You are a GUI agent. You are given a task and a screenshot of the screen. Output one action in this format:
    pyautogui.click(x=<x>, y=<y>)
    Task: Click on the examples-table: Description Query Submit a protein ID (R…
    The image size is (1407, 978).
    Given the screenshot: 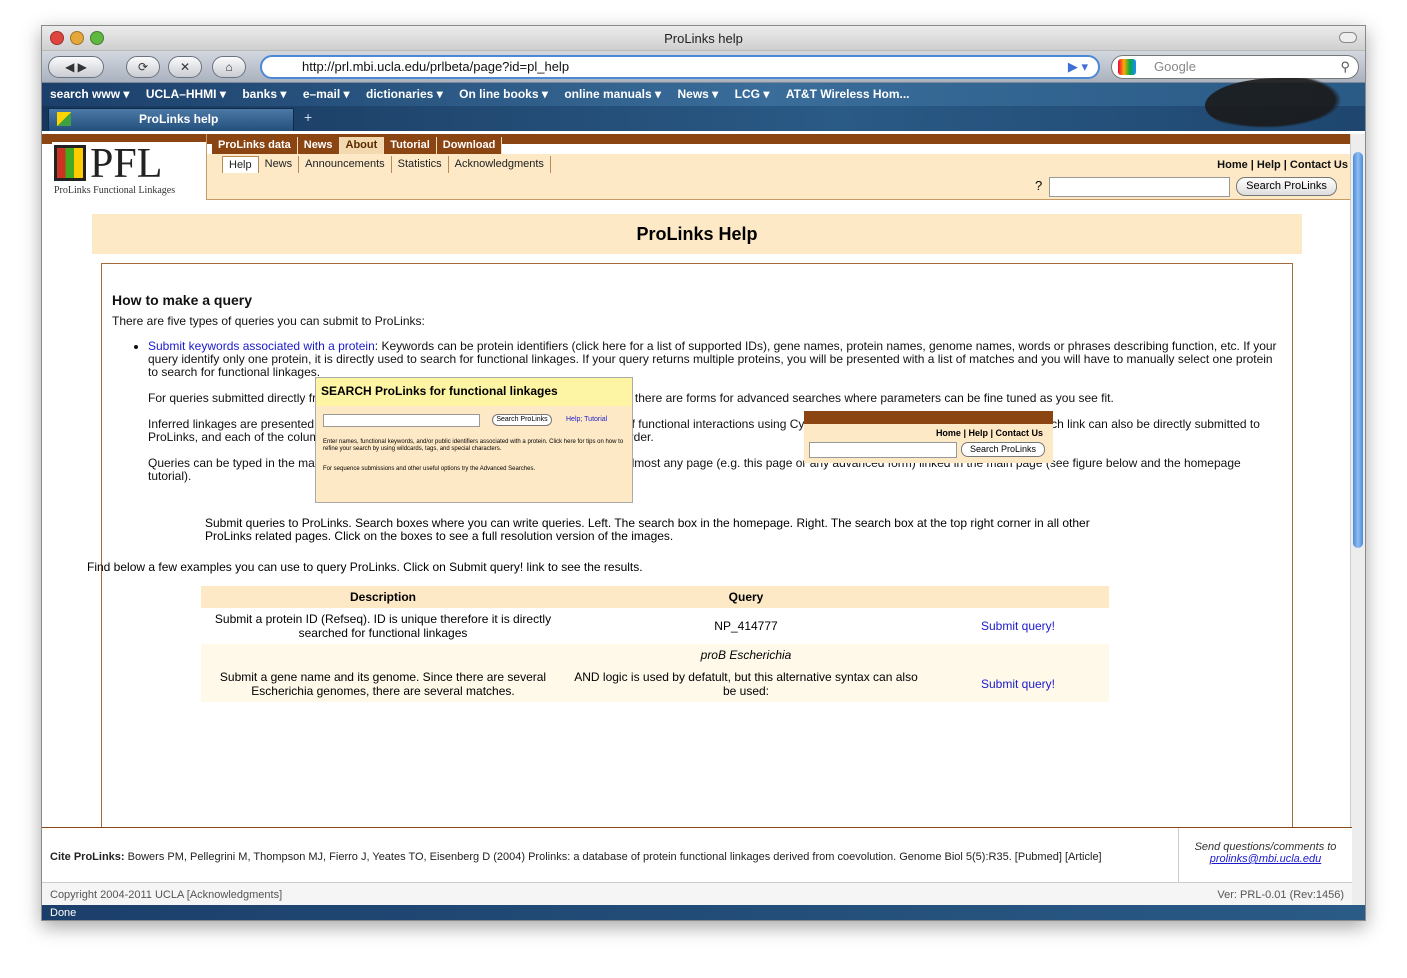 What is the action you would take?
    pyautogui.click(x=655, y=644)
    